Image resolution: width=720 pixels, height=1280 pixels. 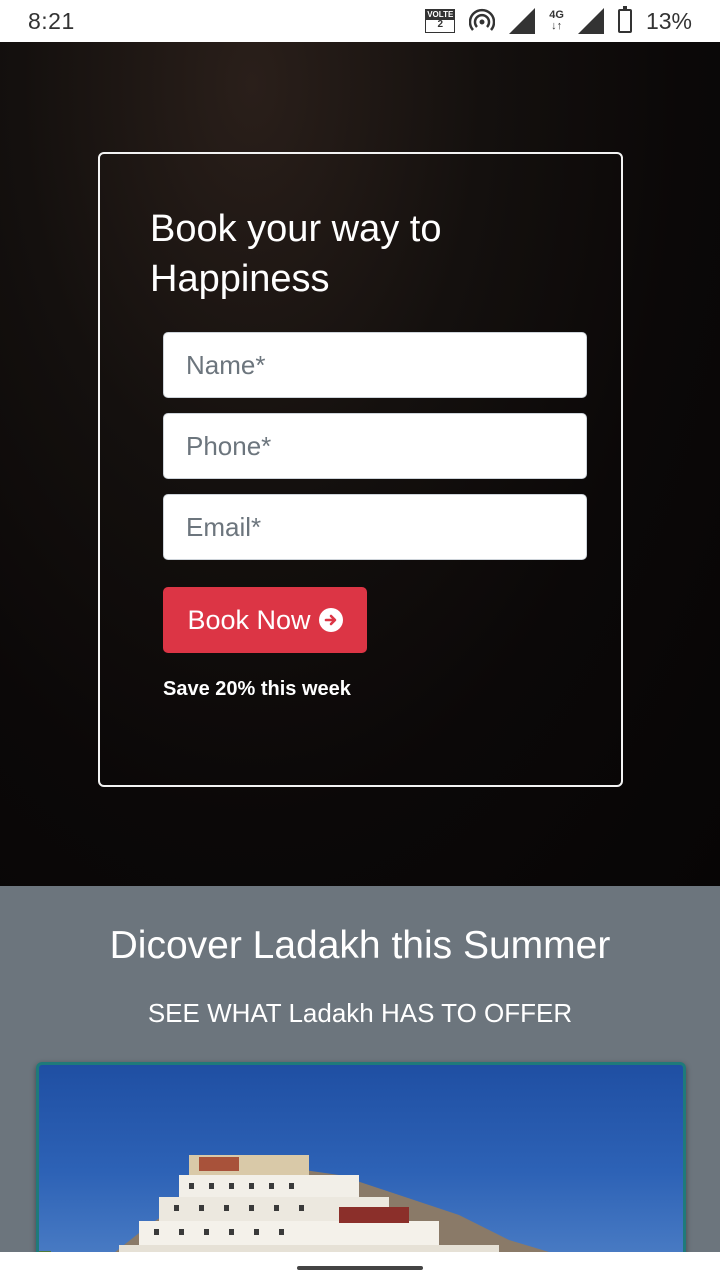 I want to click on monastery-photo-card, so click(x=361, y=1162).